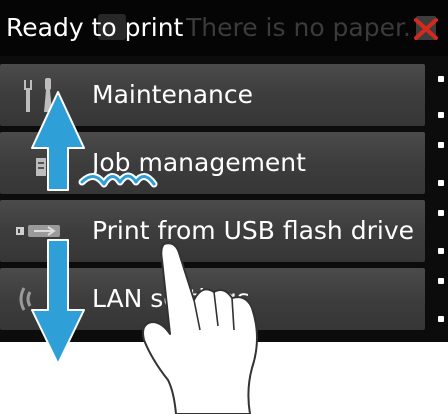  I want to click on lan-settings-icon, so click(25, 299).